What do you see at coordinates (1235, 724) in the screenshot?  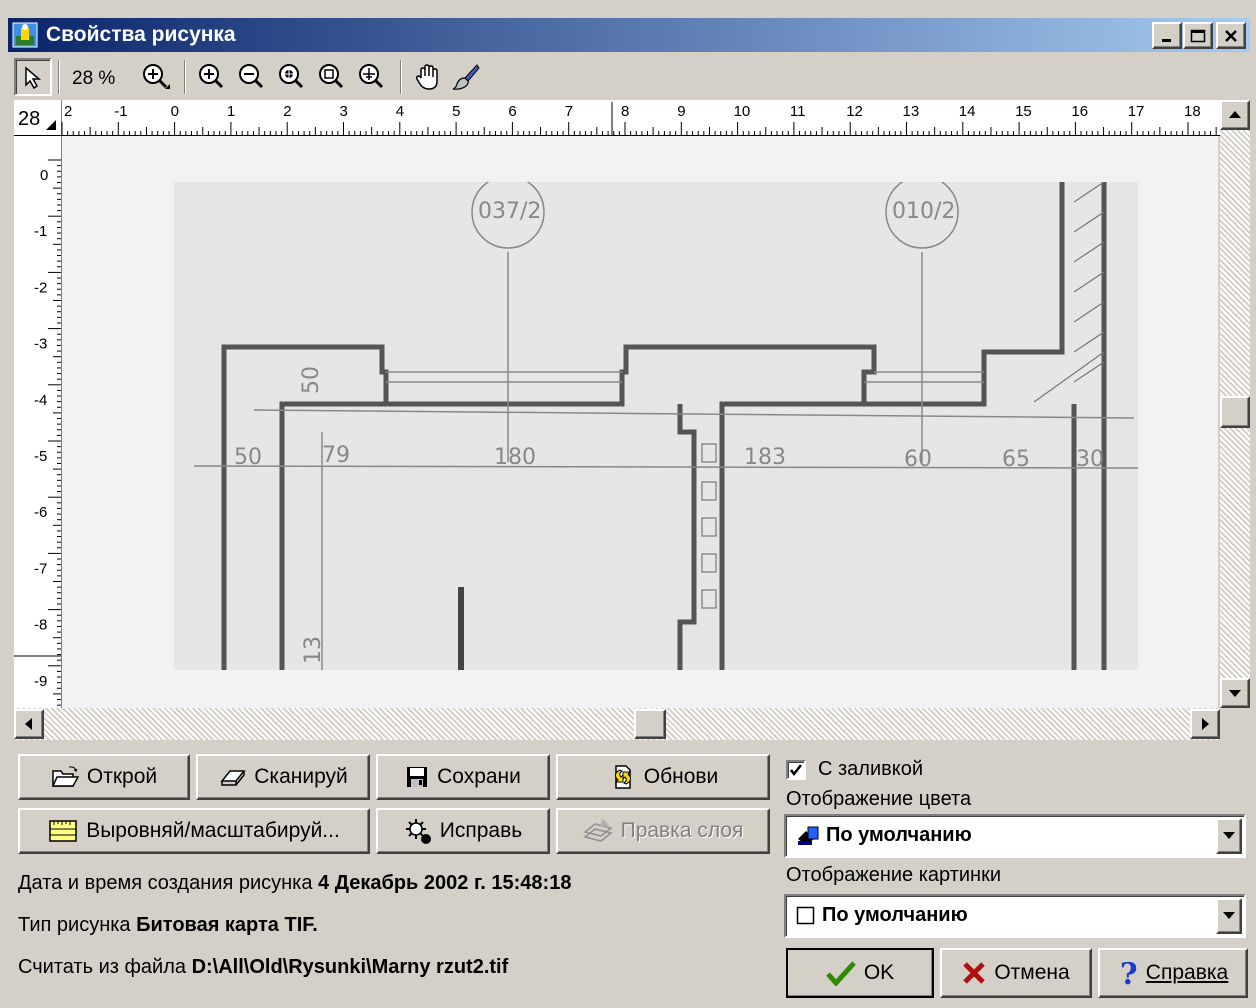 I see `scrollbar-corner` at bounding box center [1235, 724].